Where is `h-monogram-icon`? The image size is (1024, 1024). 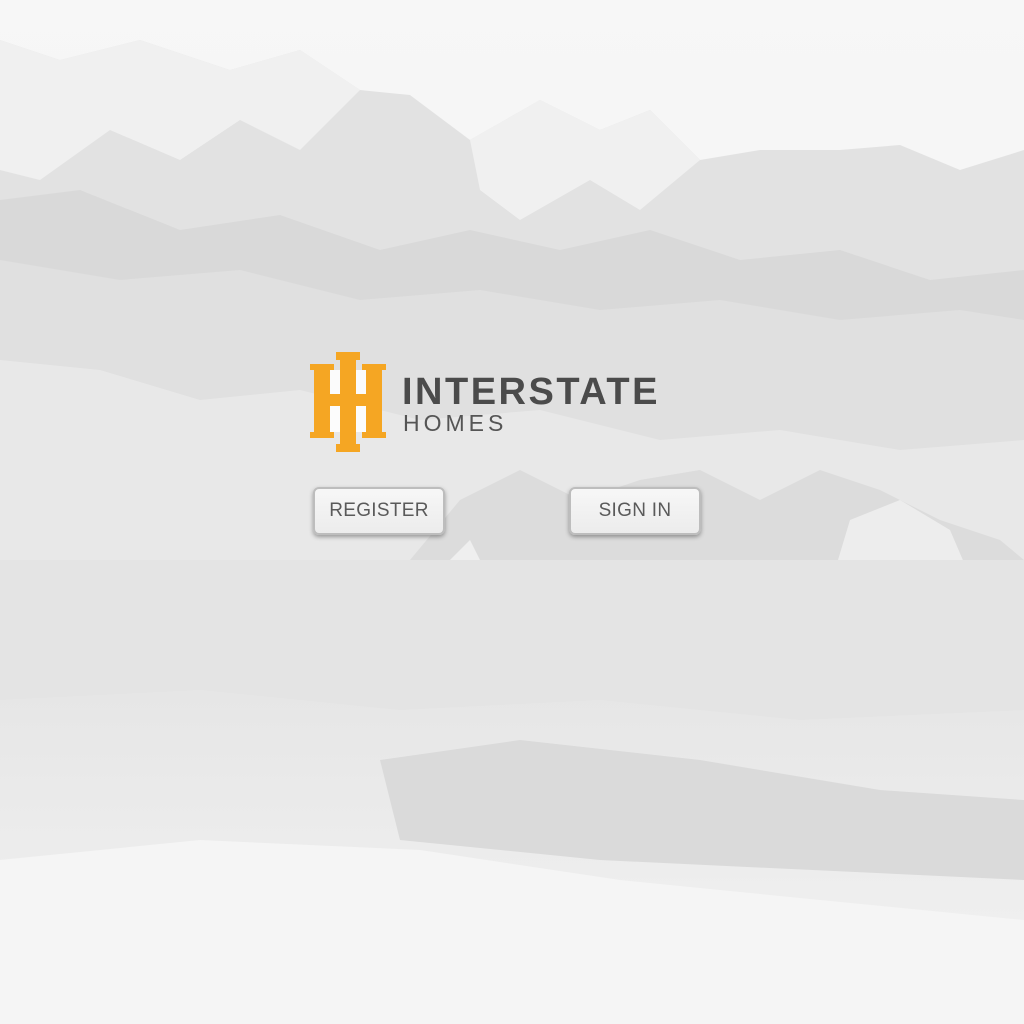
h-monogram-icon is located at coordinates (348, 402).